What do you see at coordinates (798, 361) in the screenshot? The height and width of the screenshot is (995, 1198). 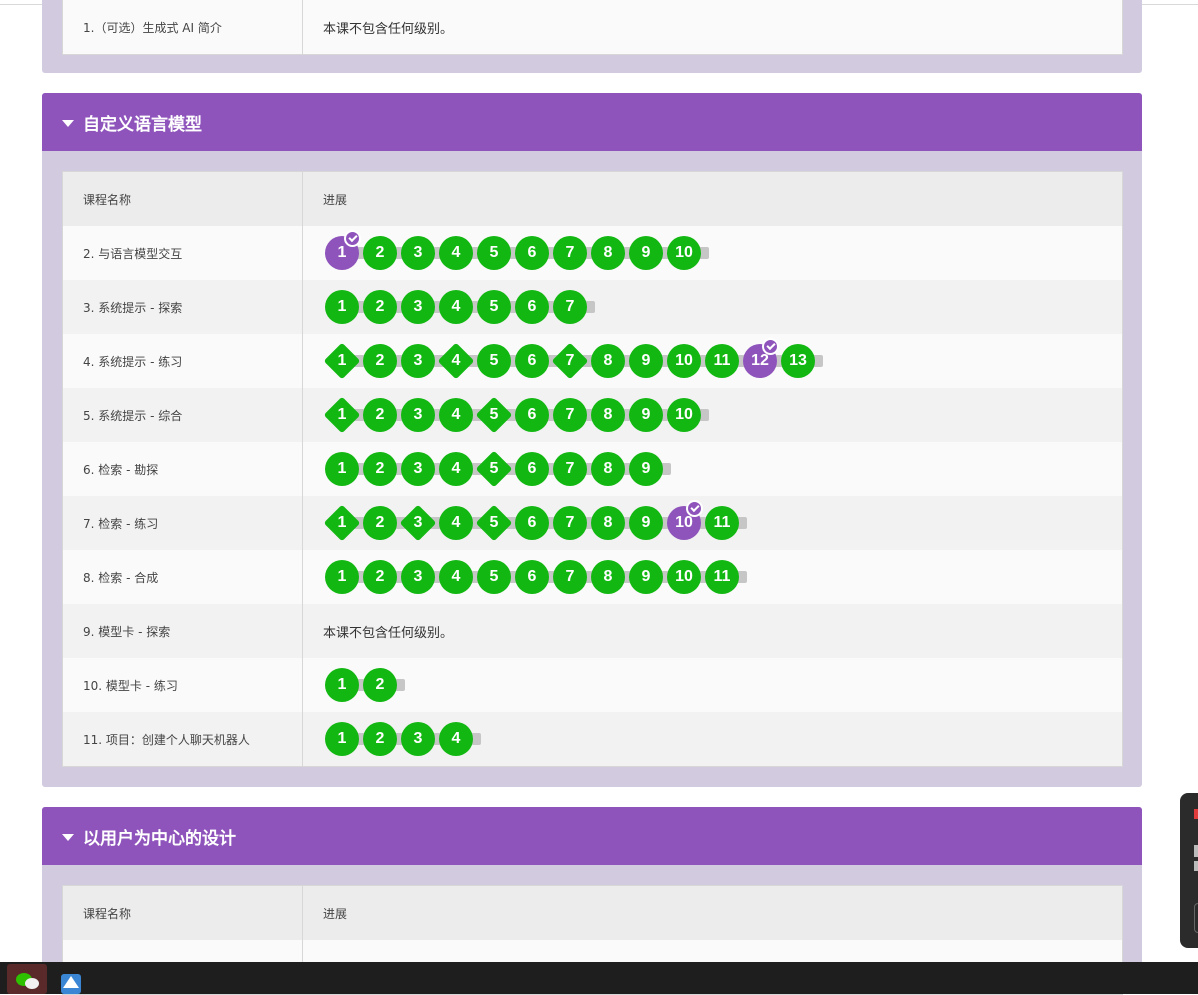 I see `level-bubble: 13` at bounding box center [798, 361].